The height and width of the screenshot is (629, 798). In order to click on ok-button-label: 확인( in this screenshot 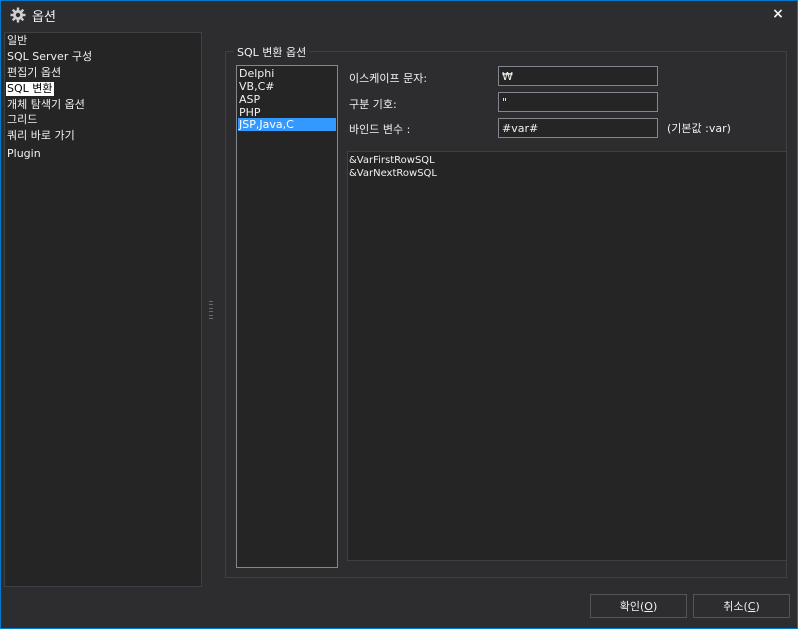, I will do `click(632, 606)`.